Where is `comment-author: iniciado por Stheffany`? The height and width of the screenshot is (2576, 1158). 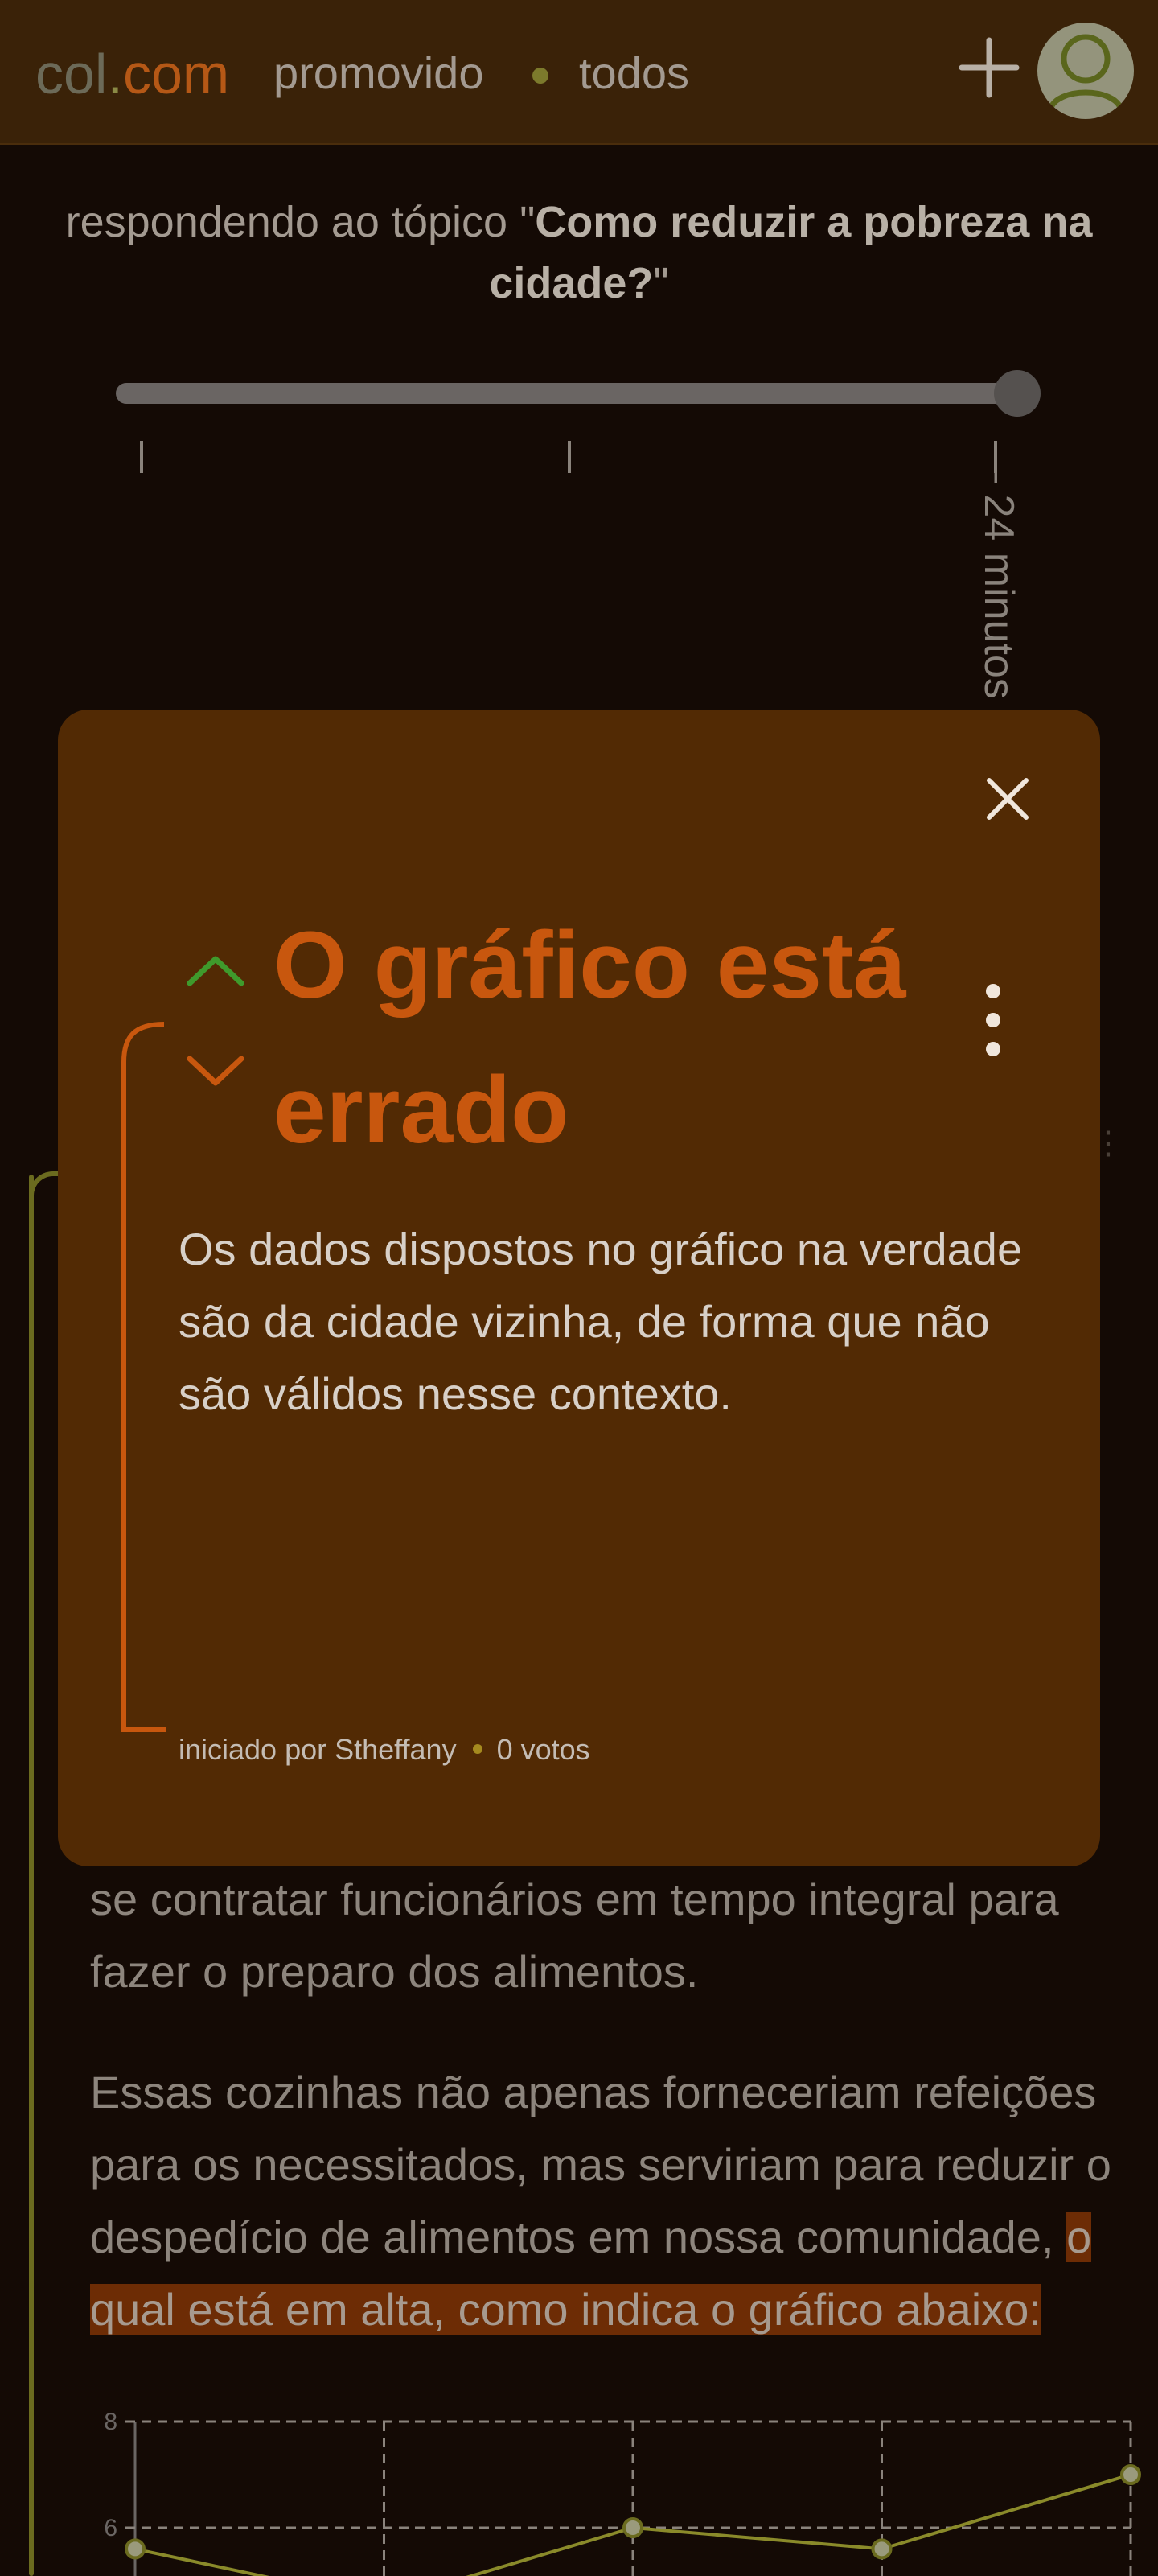 comment-author: iniciado por Stheffany is located at coordinates (318, 1749).